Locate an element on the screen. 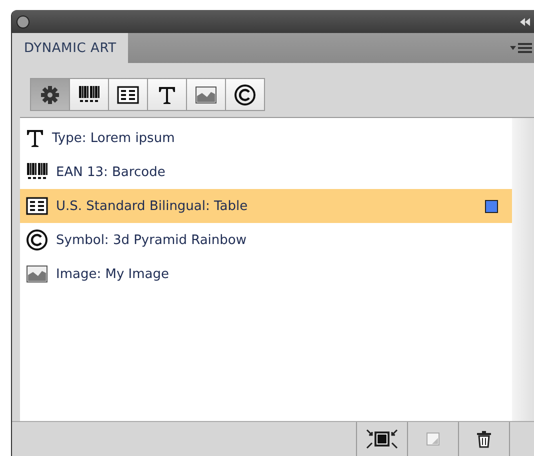 The image size is (534, 456). list-item: U.S. Standard Bilingual: Table is located at coordinates (266, 206).